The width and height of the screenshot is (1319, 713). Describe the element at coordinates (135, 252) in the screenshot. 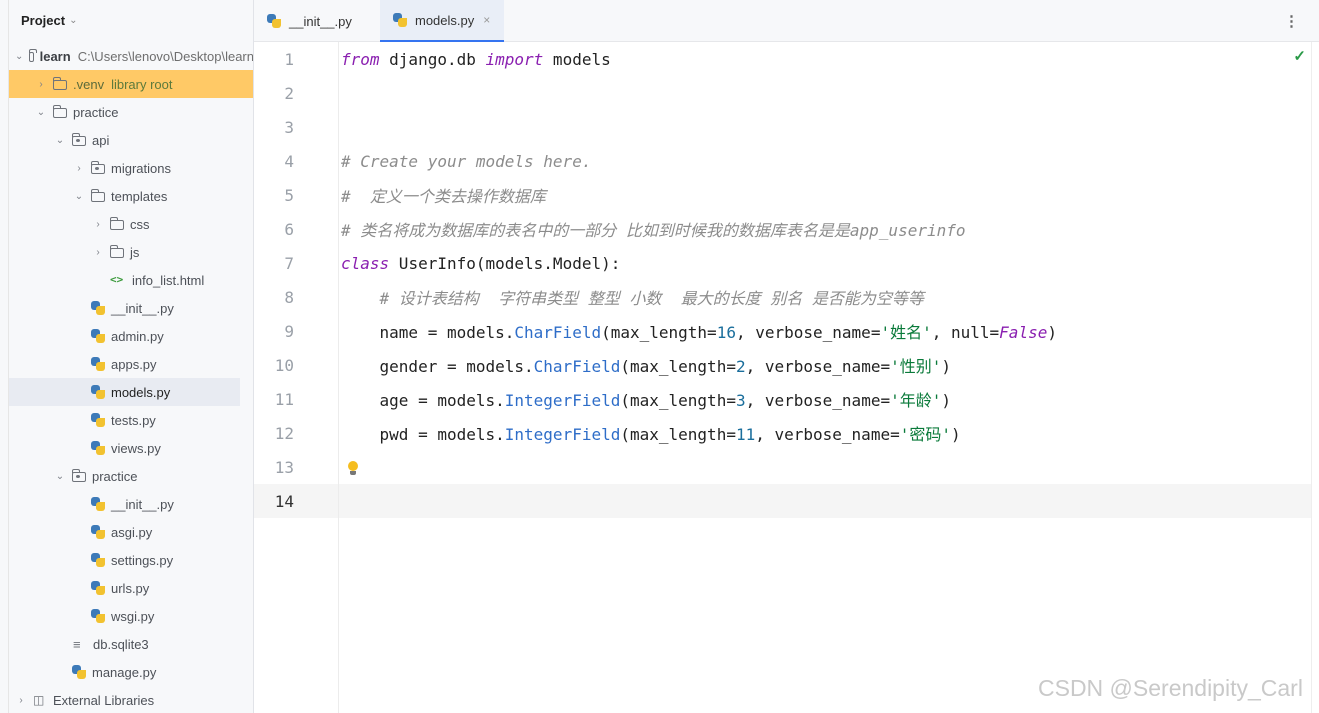

I see `tree-item-label: js` at that location.